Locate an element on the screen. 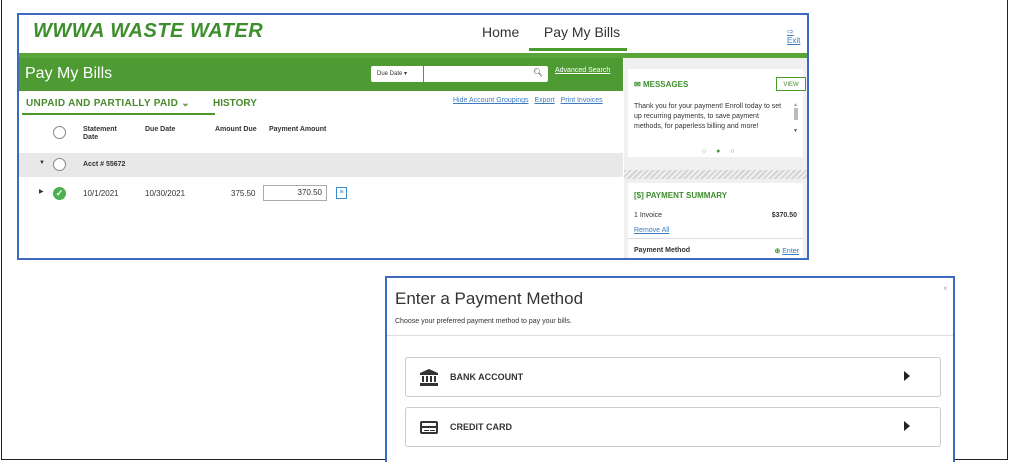  row-amount-due: 375.50 is located at coordinates (243, 193).